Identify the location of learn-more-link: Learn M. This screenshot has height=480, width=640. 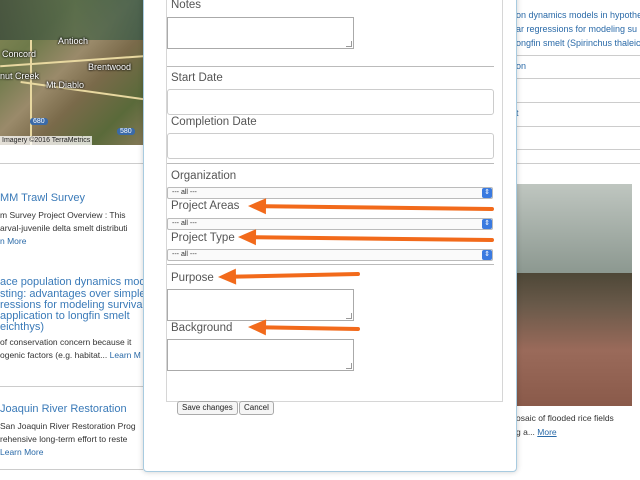
(125, 355).